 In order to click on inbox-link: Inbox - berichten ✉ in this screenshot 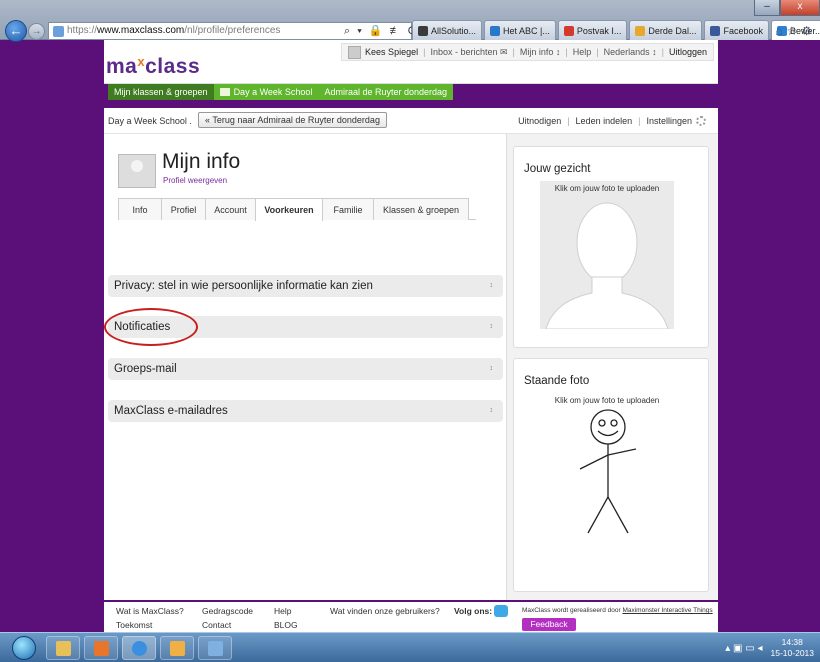, I will do `click(468, 52)`.